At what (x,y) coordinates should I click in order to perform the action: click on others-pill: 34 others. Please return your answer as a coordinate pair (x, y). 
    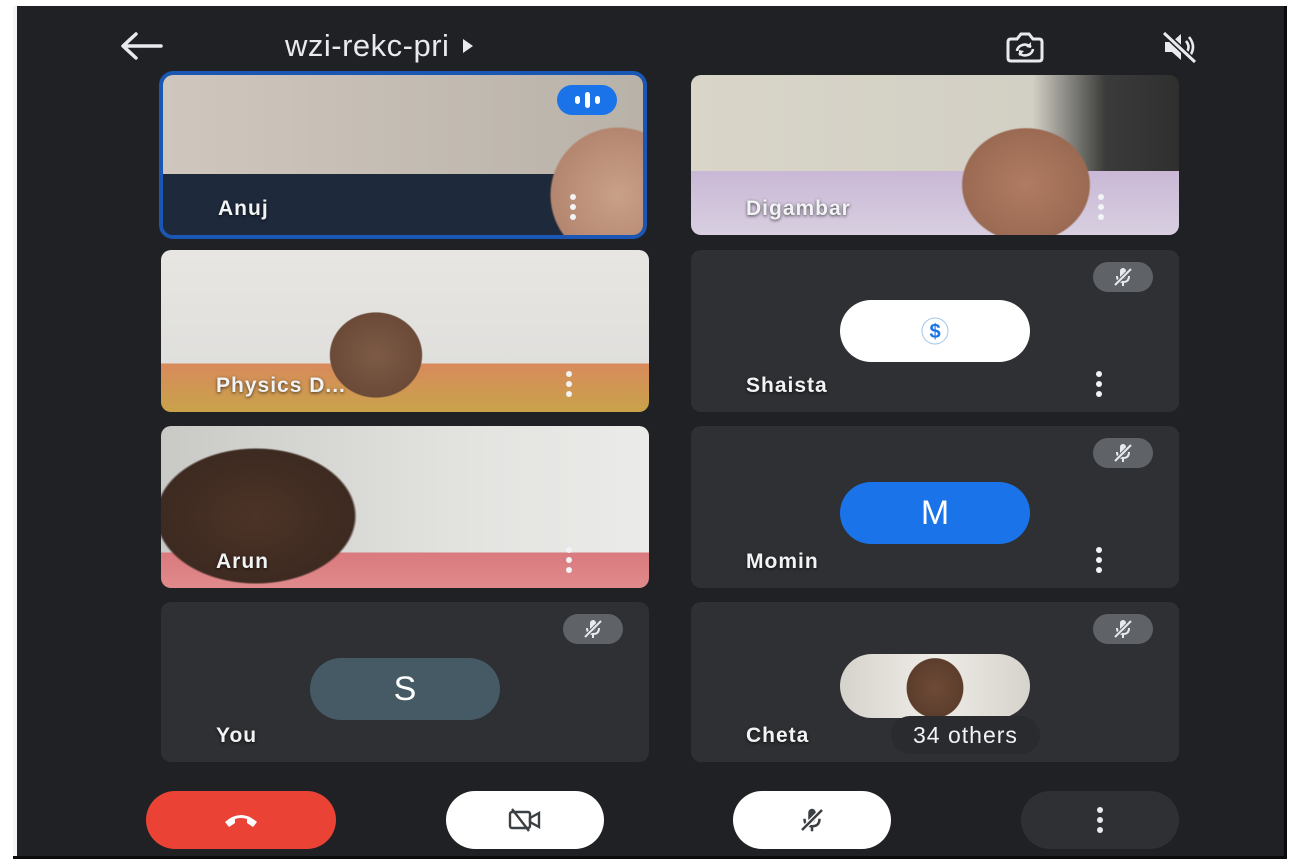
    Looking at the image, I should click on (965, 735).